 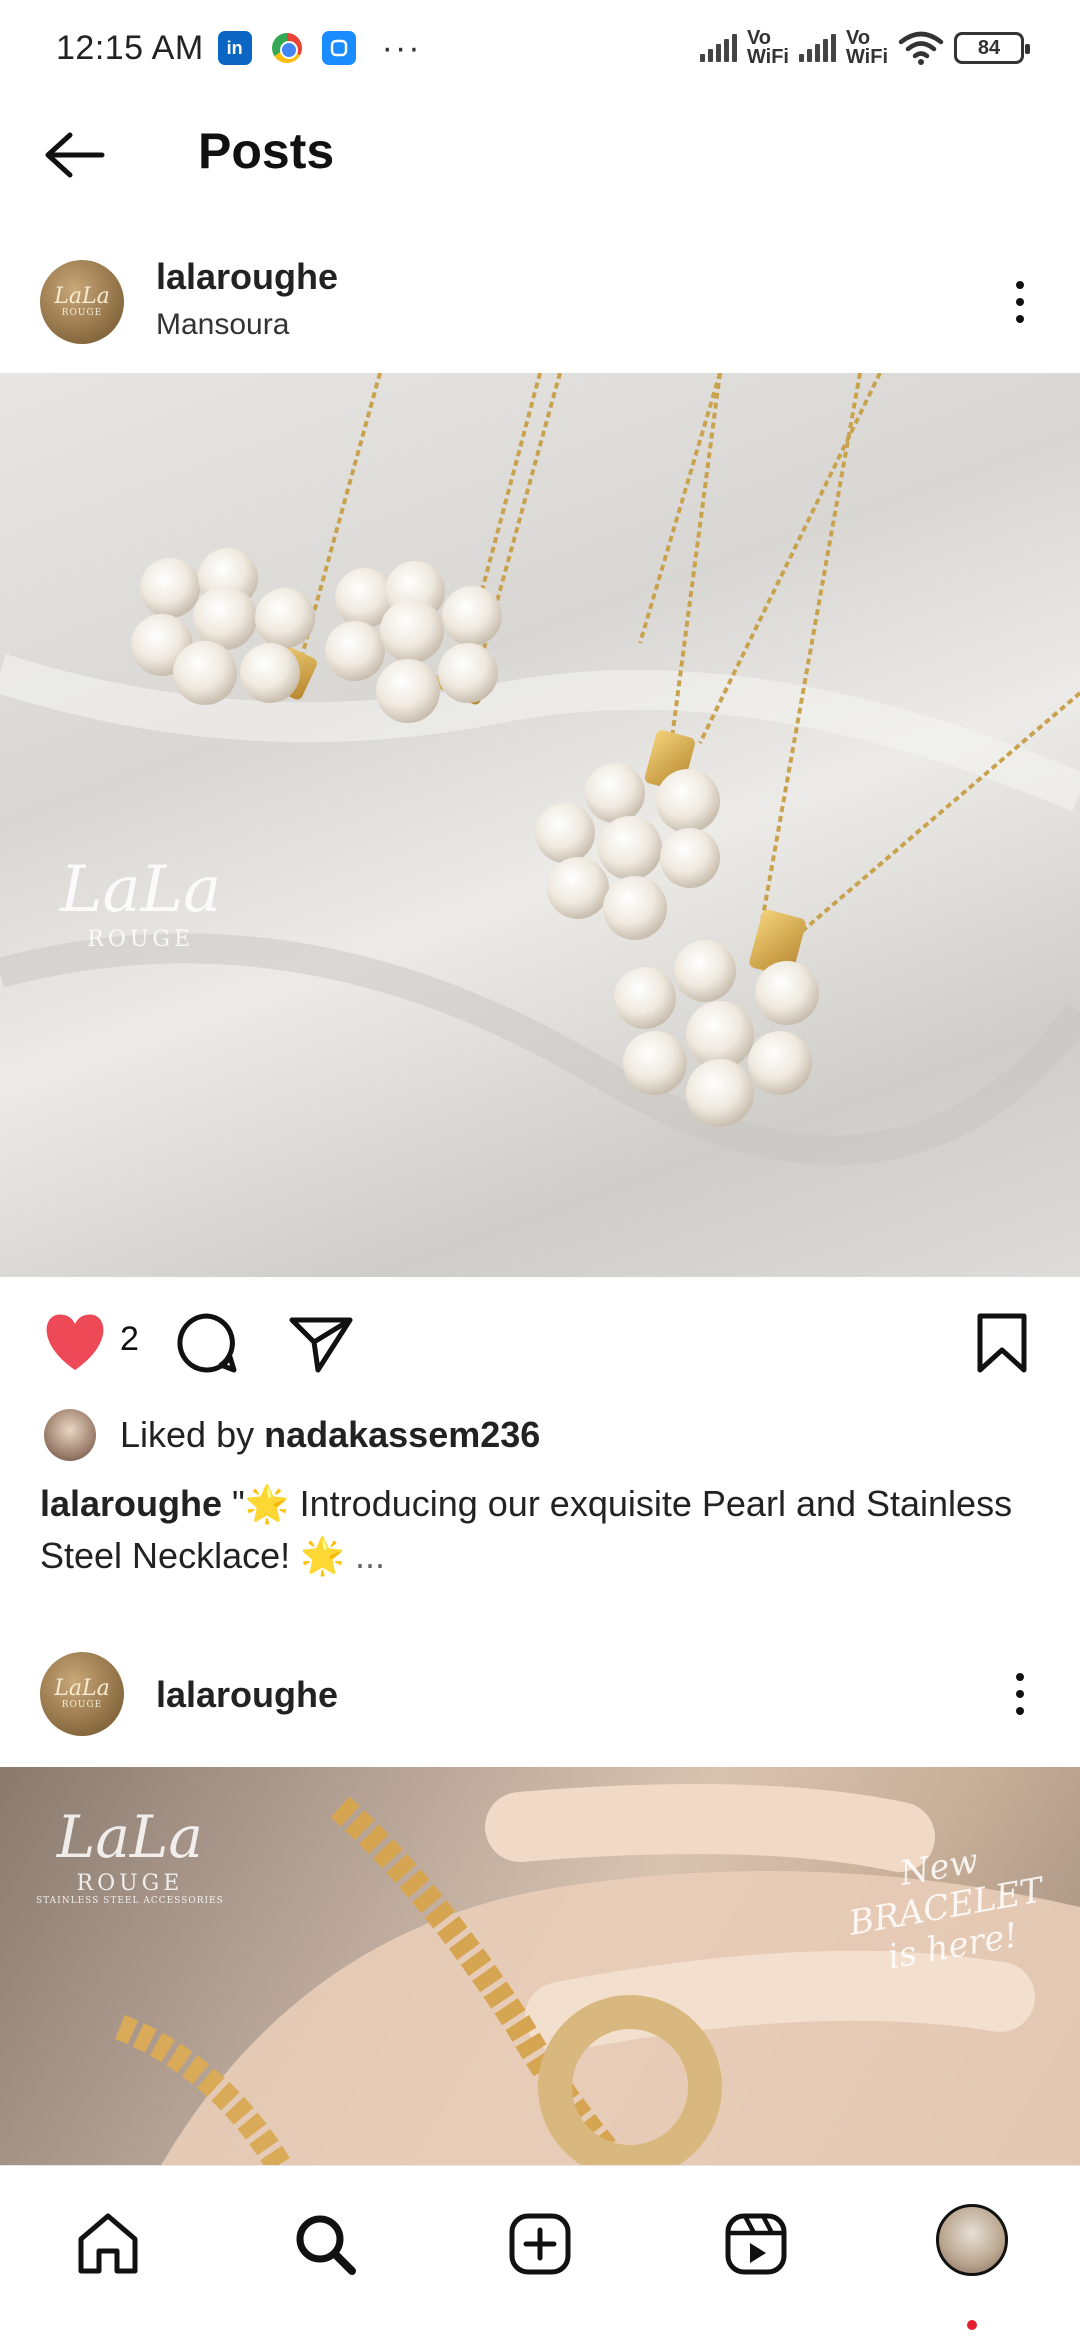 I want to click on liked-by-text: Liked by nadakassem236, so click(x=330, y=1435).